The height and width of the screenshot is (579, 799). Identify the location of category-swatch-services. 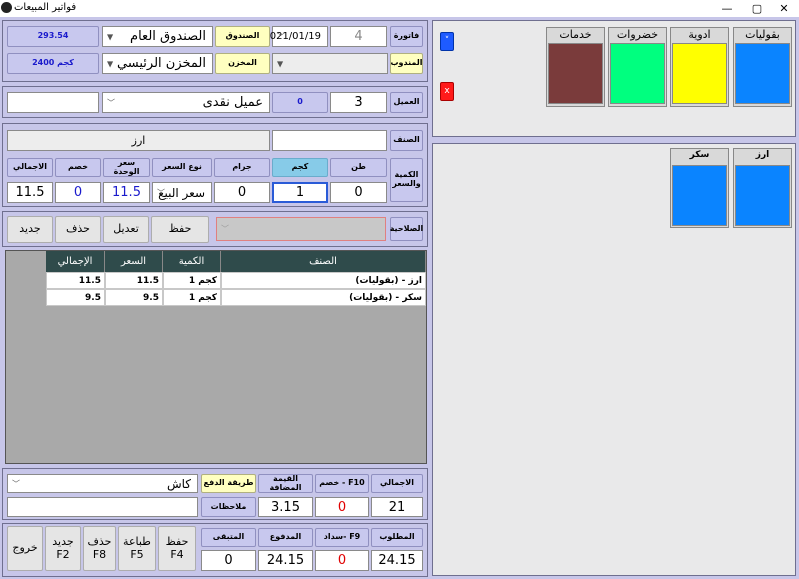
(575, 73).